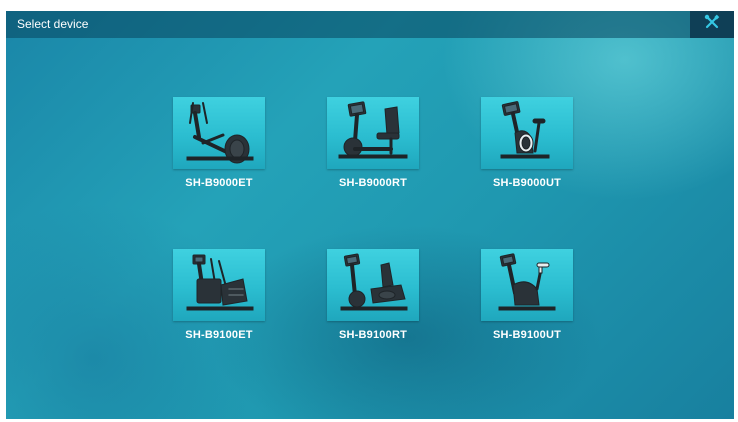 The height and width of the screenshot is (422, 738). What do you see at coordinates (527, 335) in the screenshot?
I see `device-label: SH-B9100UT` at bounding box center [527, 335].